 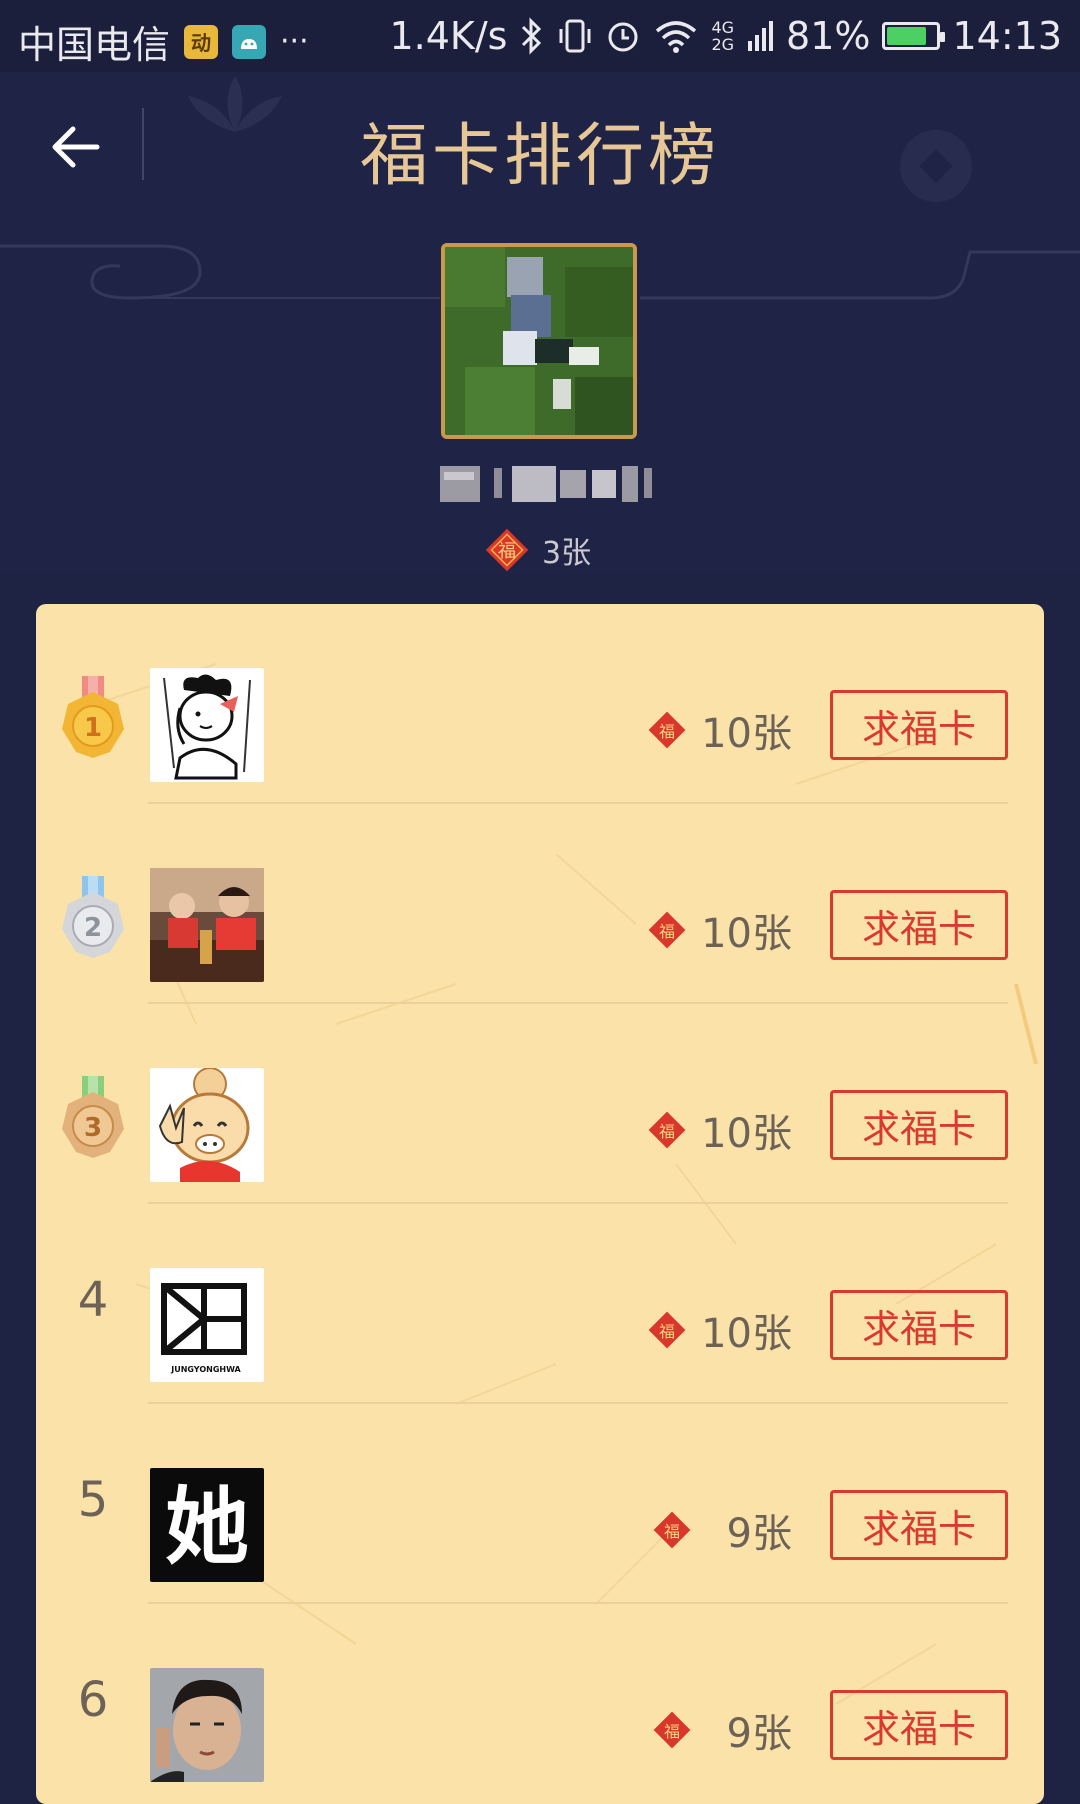 I want to click on svg-text: JUNGYONGHWA, so click(x=205, y=1369).